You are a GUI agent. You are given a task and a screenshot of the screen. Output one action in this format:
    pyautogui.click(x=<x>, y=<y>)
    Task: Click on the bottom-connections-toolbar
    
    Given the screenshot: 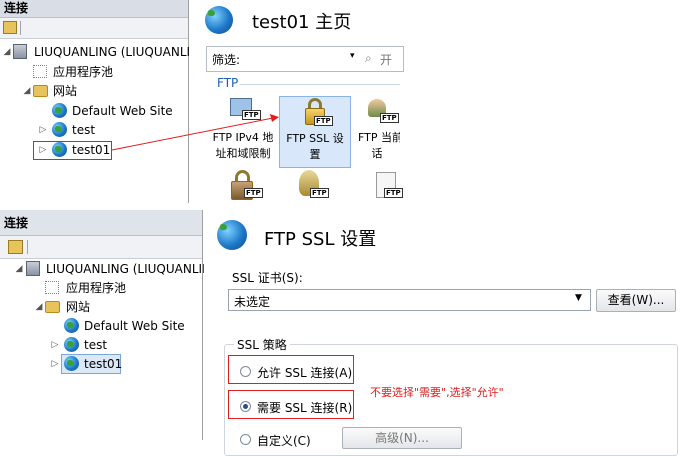 What is the action you would take?
    pyautogui.click(x=101, y=247)
    